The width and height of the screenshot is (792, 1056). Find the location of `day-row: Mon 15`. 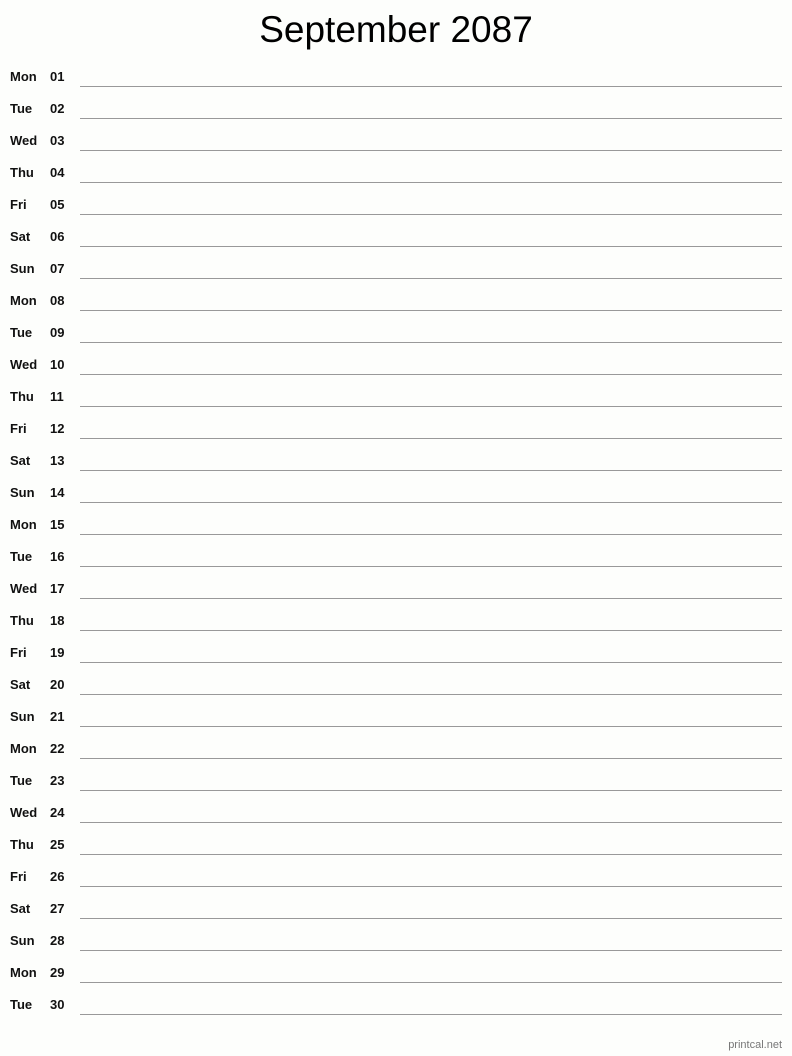

day-row: Mon 15 is located at coordinates (396, 524).